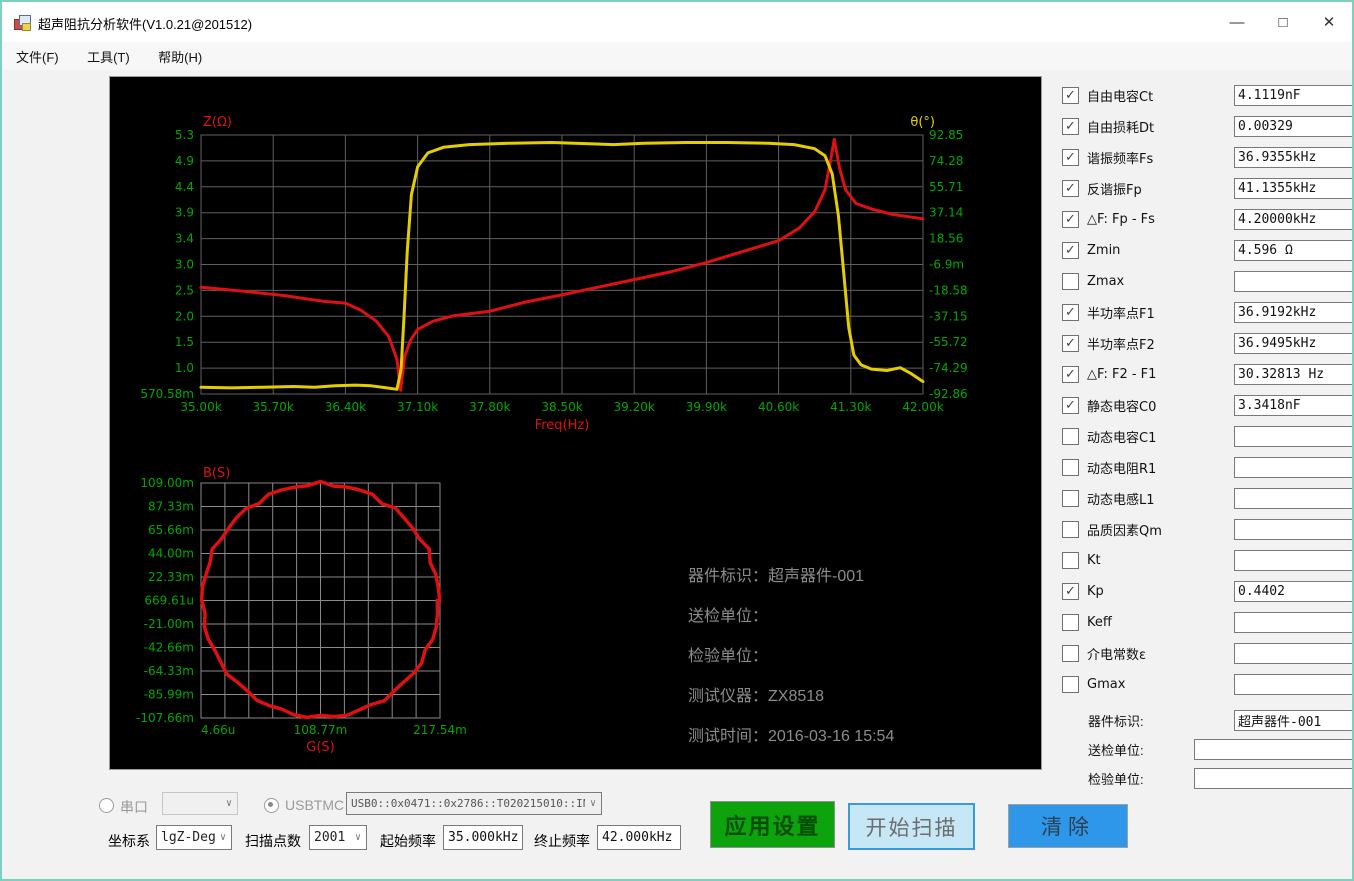 This screenshot has height=881, width=1354. I want to click on start-scan-button: 开始扫描, so click(911, 826).